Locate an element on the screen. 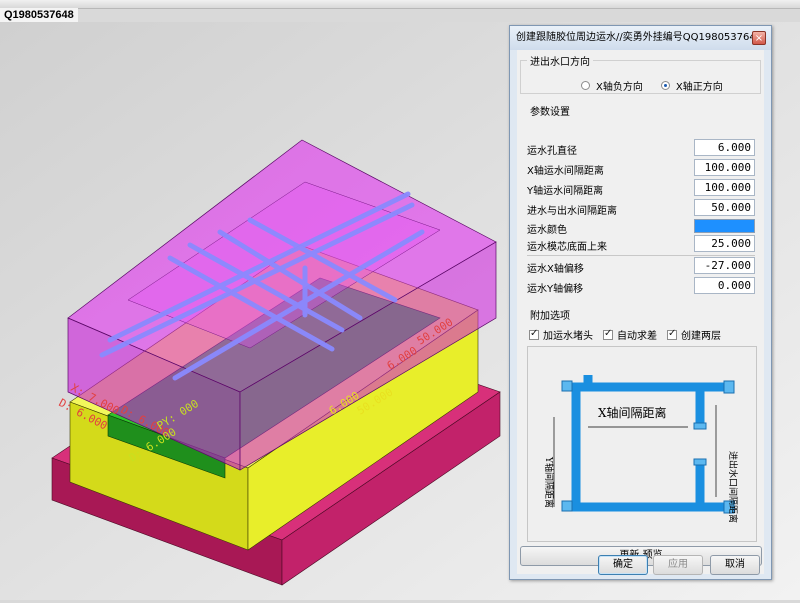  param-row-diameter: 运水孔直径 6.000 is located at coordinates (641, 148).